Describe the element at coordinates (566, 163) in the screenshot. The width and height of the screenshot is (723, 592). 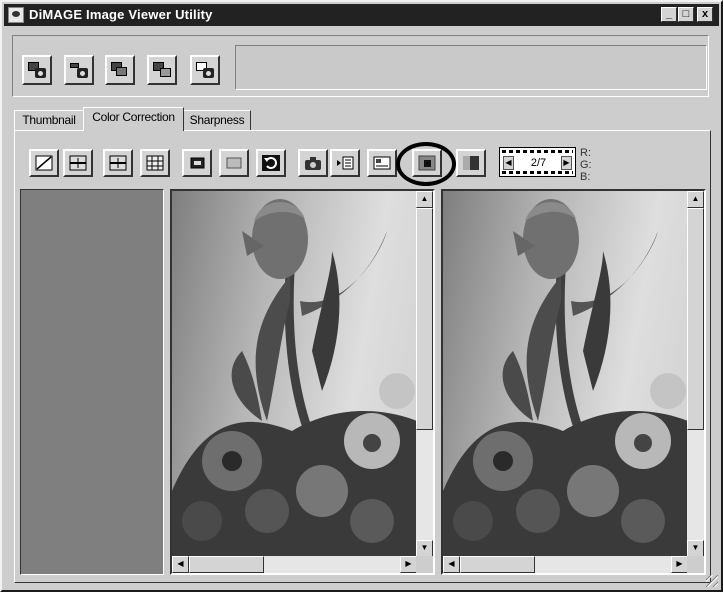
I see `next-frame-button: ▶` at that location.